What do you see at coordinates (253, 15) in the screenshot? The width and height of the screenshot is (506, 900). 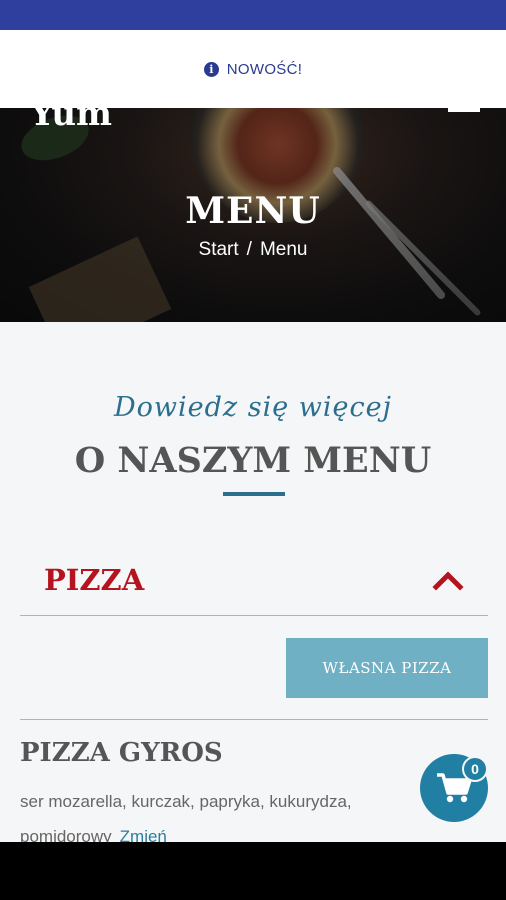 I see `status-bar` at bounding box center [253, 15].